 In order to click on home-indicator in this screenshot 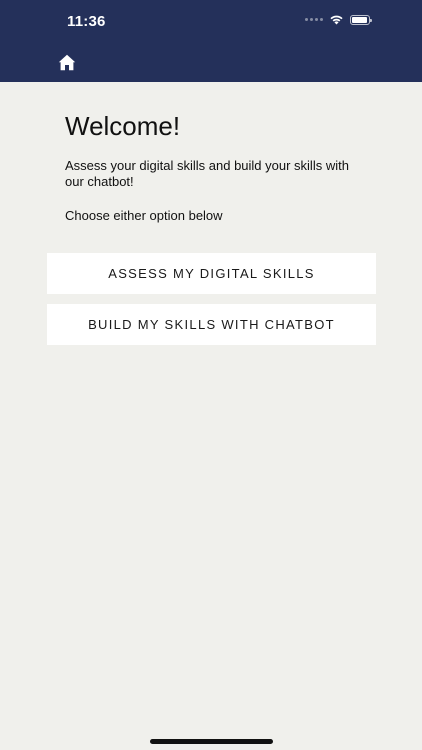, I will do `click(211, 741)`.